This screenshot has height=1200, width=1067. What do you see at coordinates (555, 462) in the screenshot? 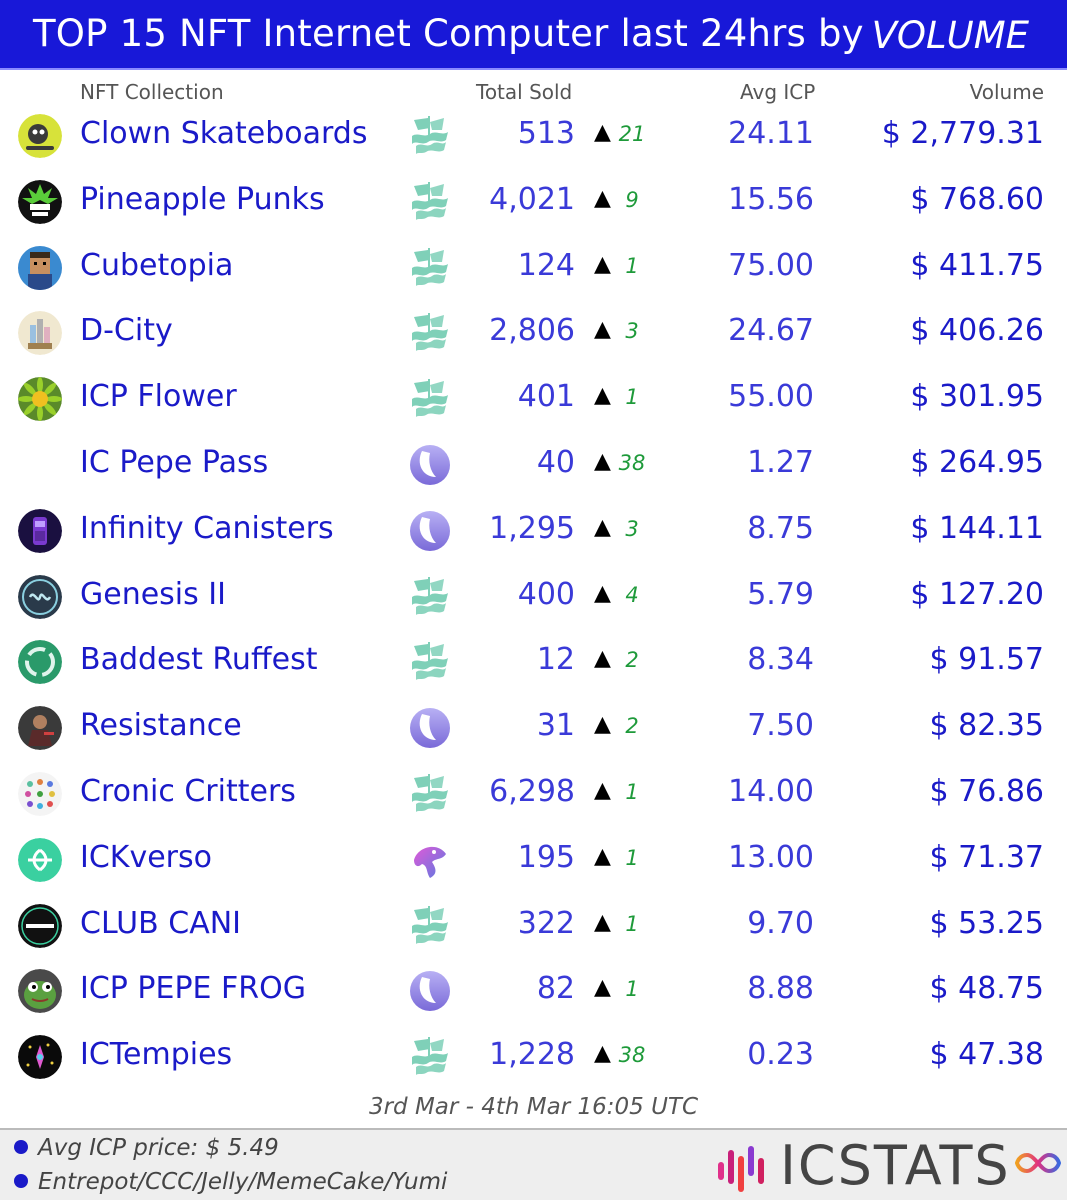
I see `total-sold: 40` at bounding box center [555, 462].